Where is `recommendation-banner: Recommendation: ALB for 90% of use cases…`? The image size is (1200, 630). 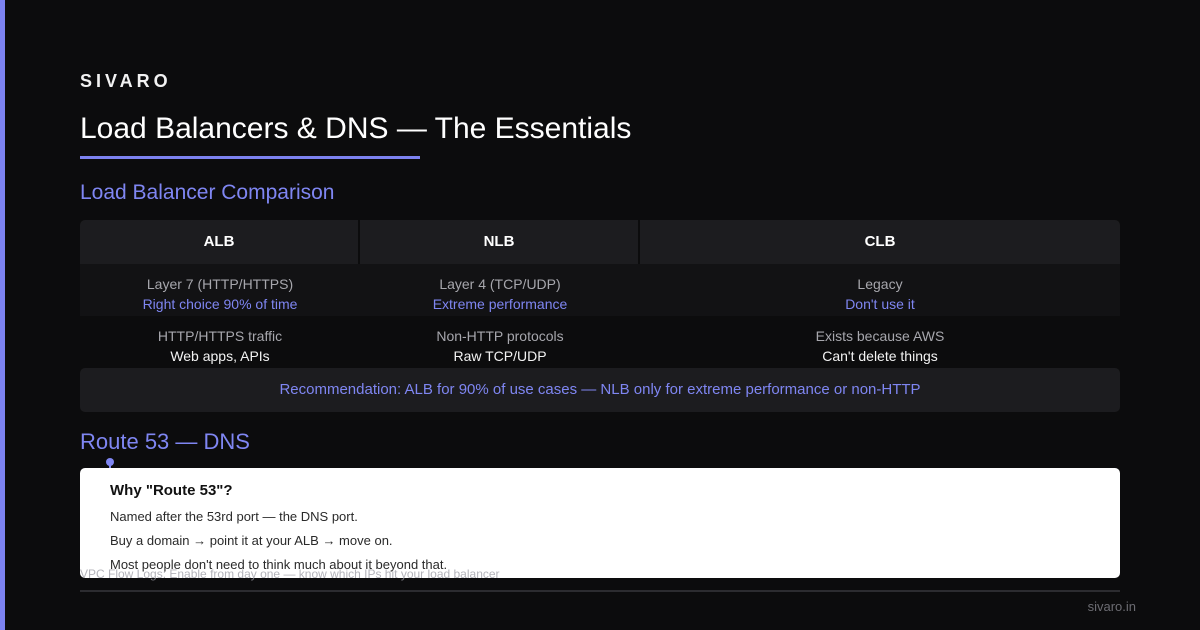 recommendation-banner: Recommendation: ALB for 90% of use cases… is located at coordinates (600, 390).